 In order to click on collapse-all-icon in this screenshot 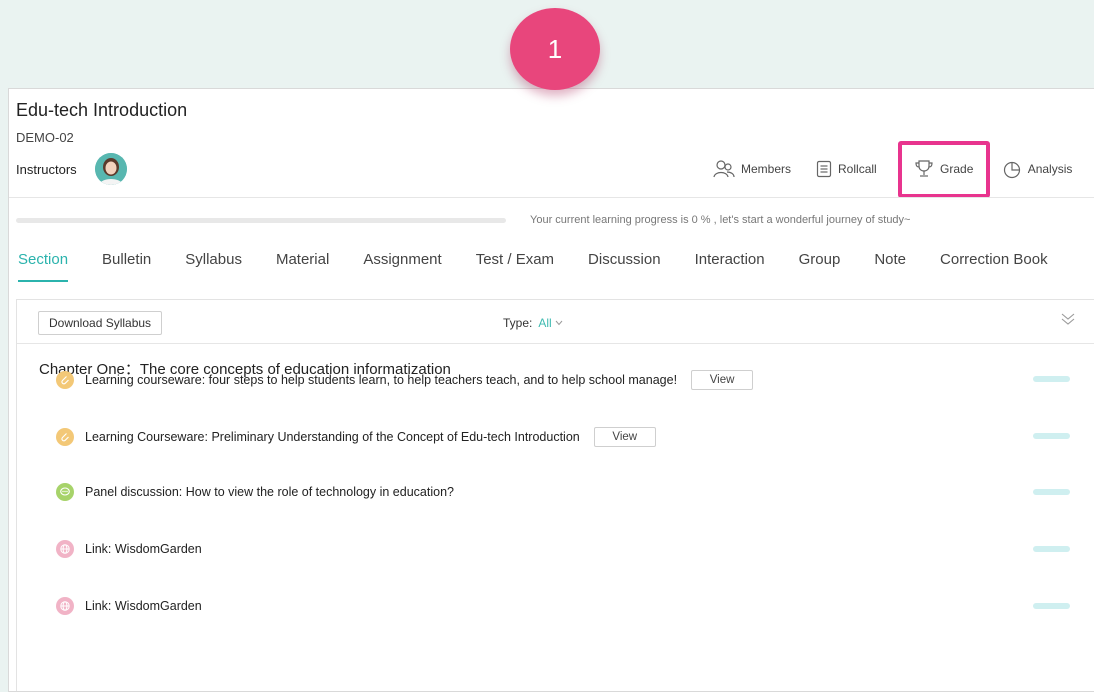, I will do `click(1068, 321)`.